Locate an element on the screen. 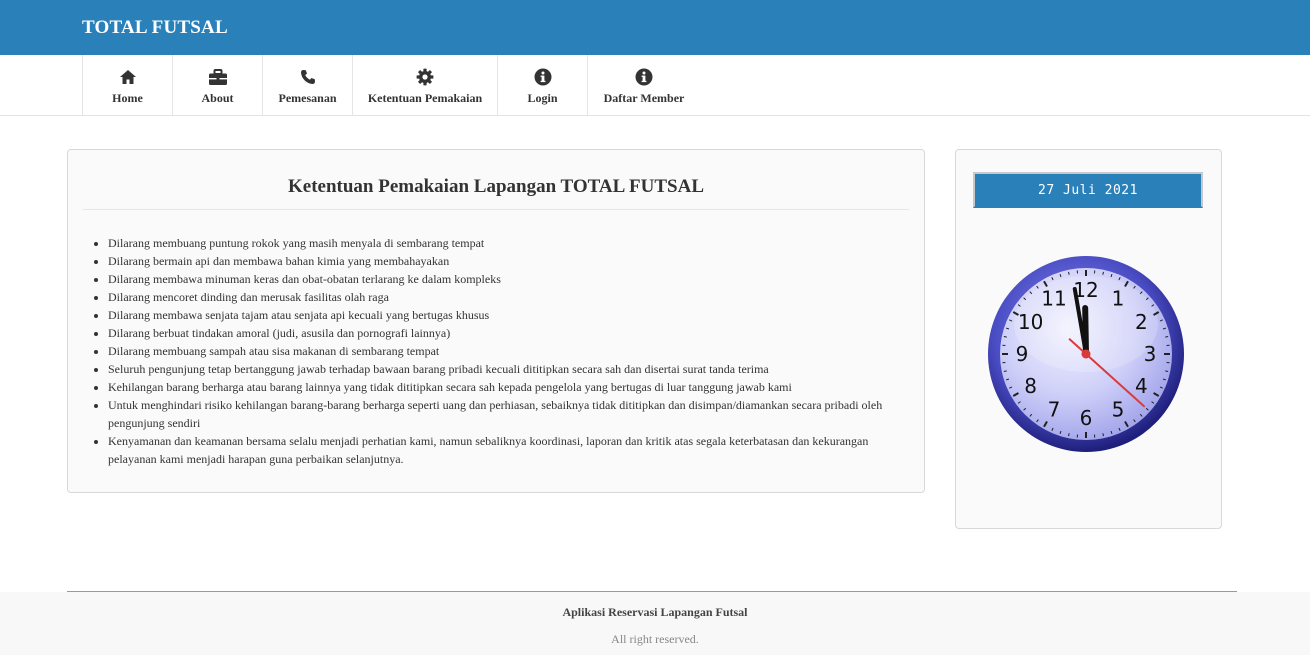 The height and width of the screenshot is (655, 1310). clock-center-pin is located at coordinates (1086, 354).